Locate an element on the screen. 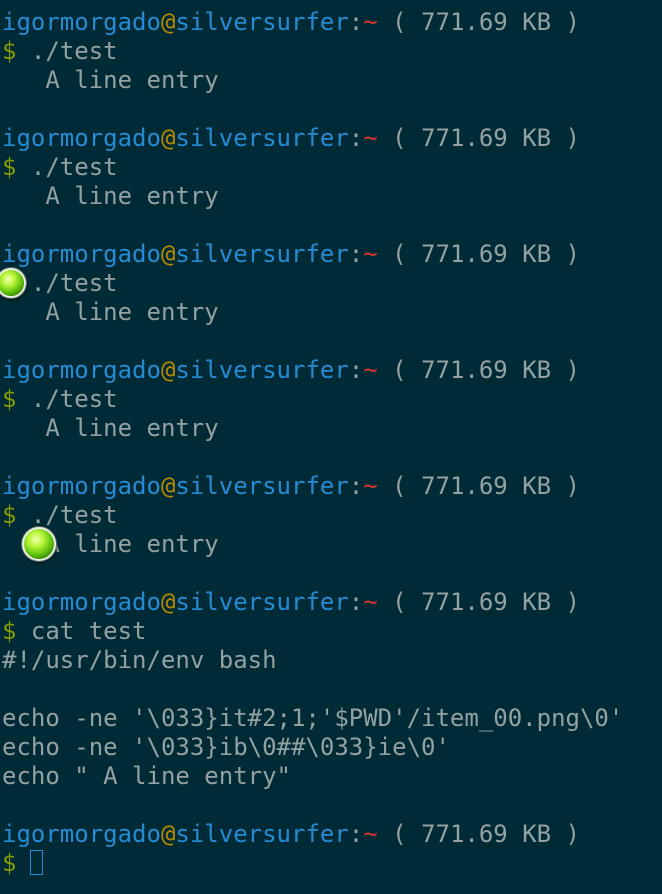 The width and height of the screenshot is (662, 894). input-line: $ is located at coordinates (331, 863).